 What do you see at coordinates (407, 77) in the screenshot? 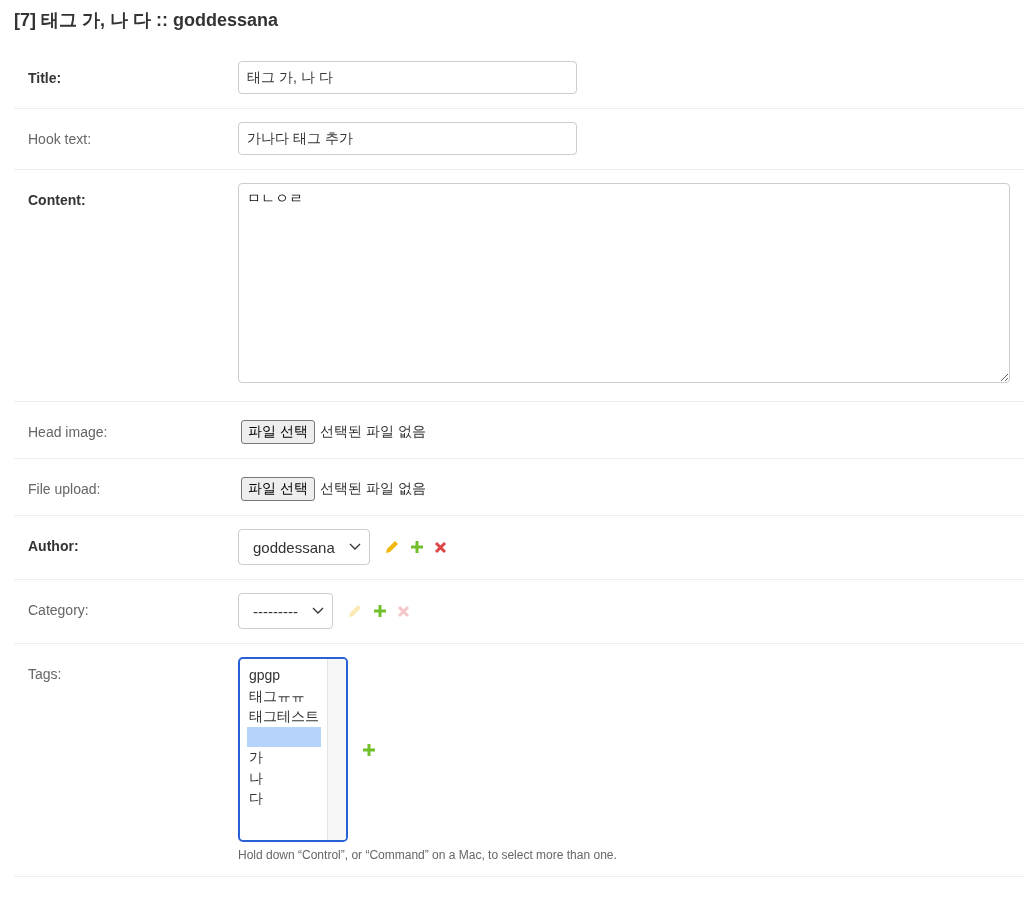
I see `text-input: 태그 가, 나 다` at bounding box center [407, 77].